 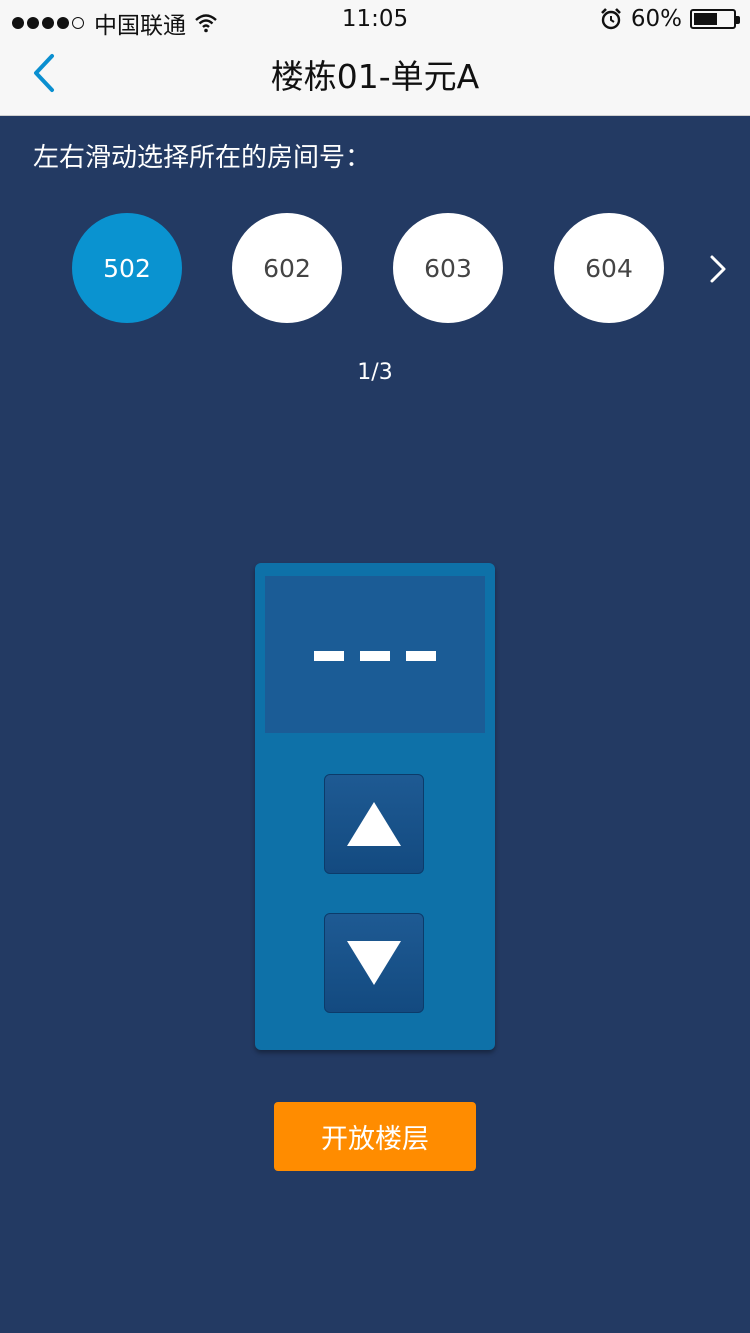 I want to click on page-indicator: 1/3, so click(x=375, y=372).